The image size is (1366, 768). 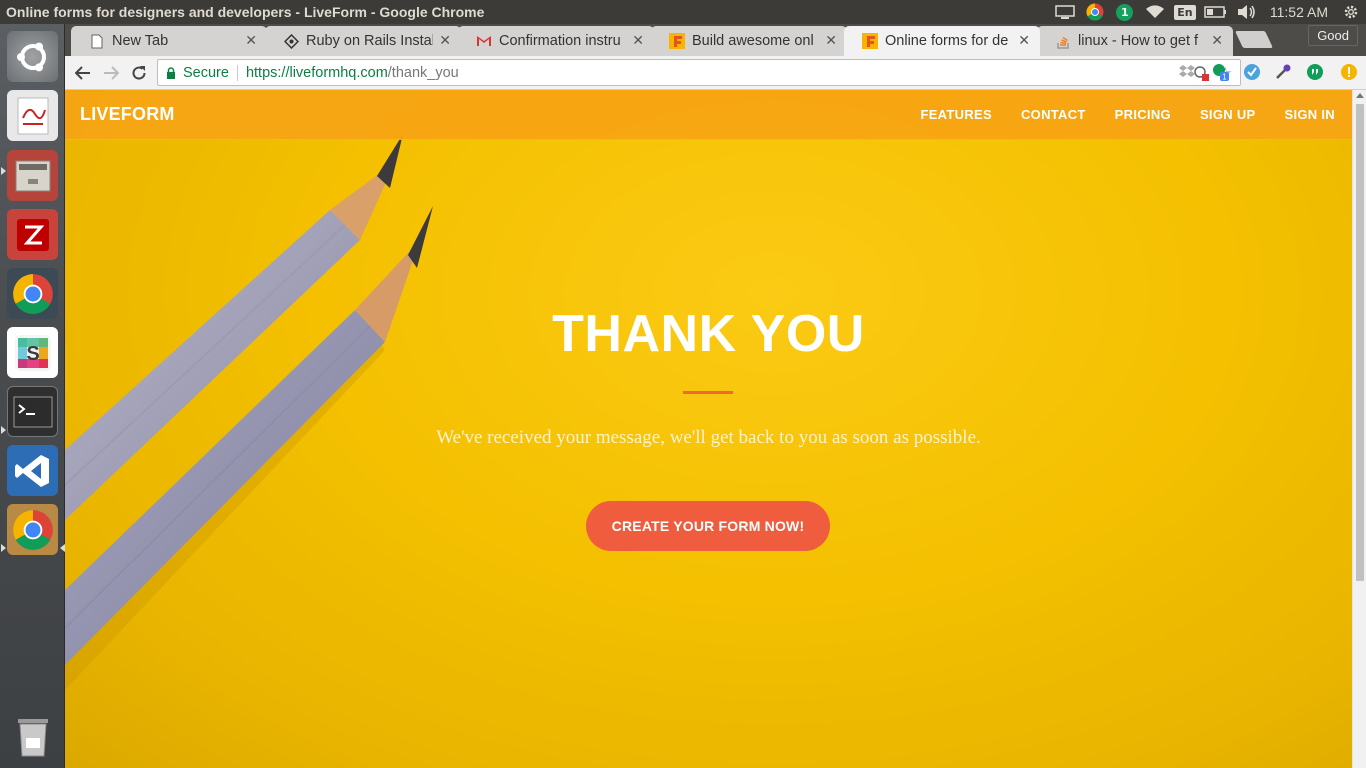 What do you see at coordinates (1135, 41) in the screenshot?
I see `tab-linux-how-to: linux - How to get f ✕` at bounding box center [1135, 41].